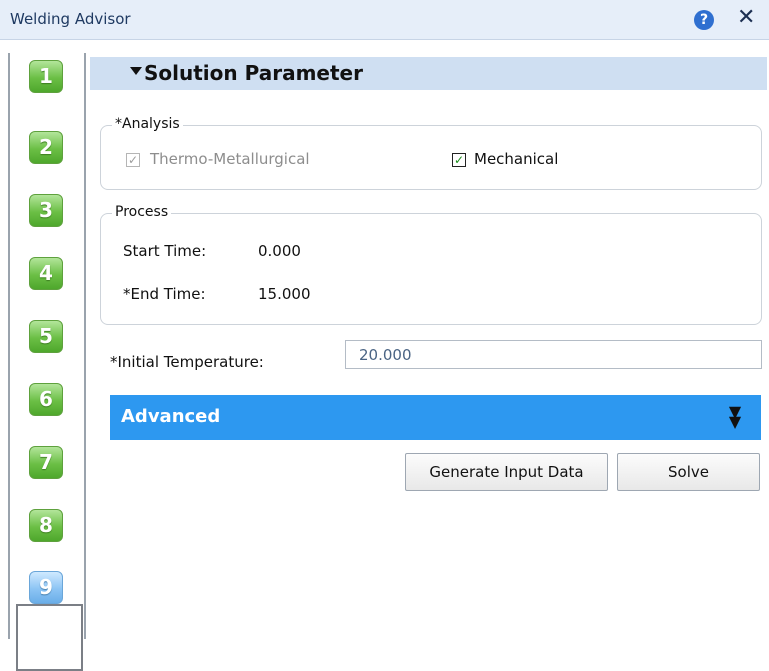 This screenshot has height=671, width=769. Describe the element at coordinates (279, 251) in the screenshot. I see `start-time-value: 0.000` at that location.